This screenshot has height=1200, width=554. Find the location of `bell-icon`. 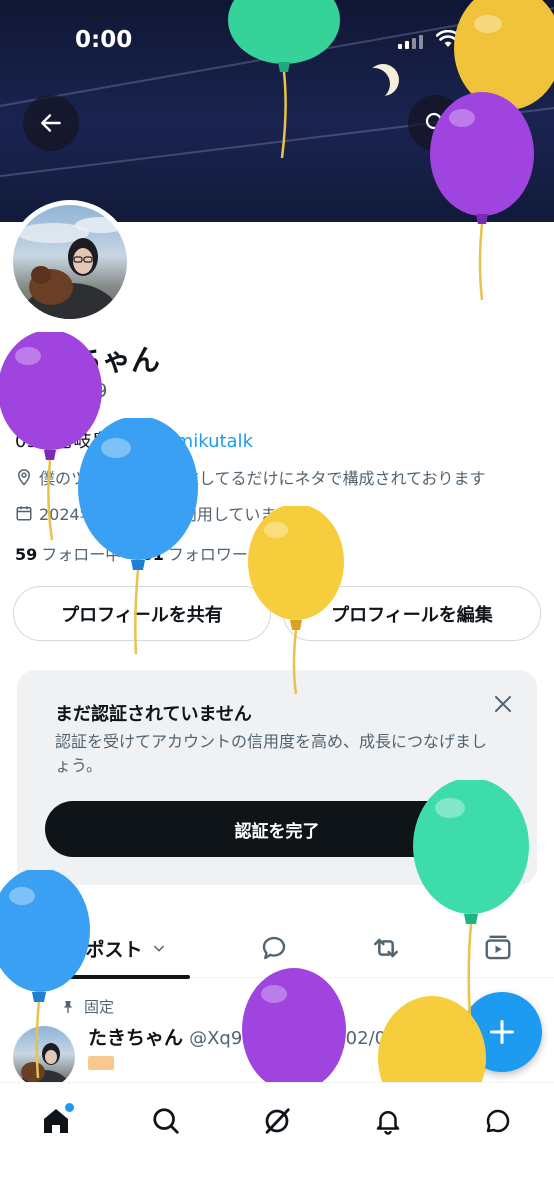

bell-icon is located at coordinates (388, 1123).